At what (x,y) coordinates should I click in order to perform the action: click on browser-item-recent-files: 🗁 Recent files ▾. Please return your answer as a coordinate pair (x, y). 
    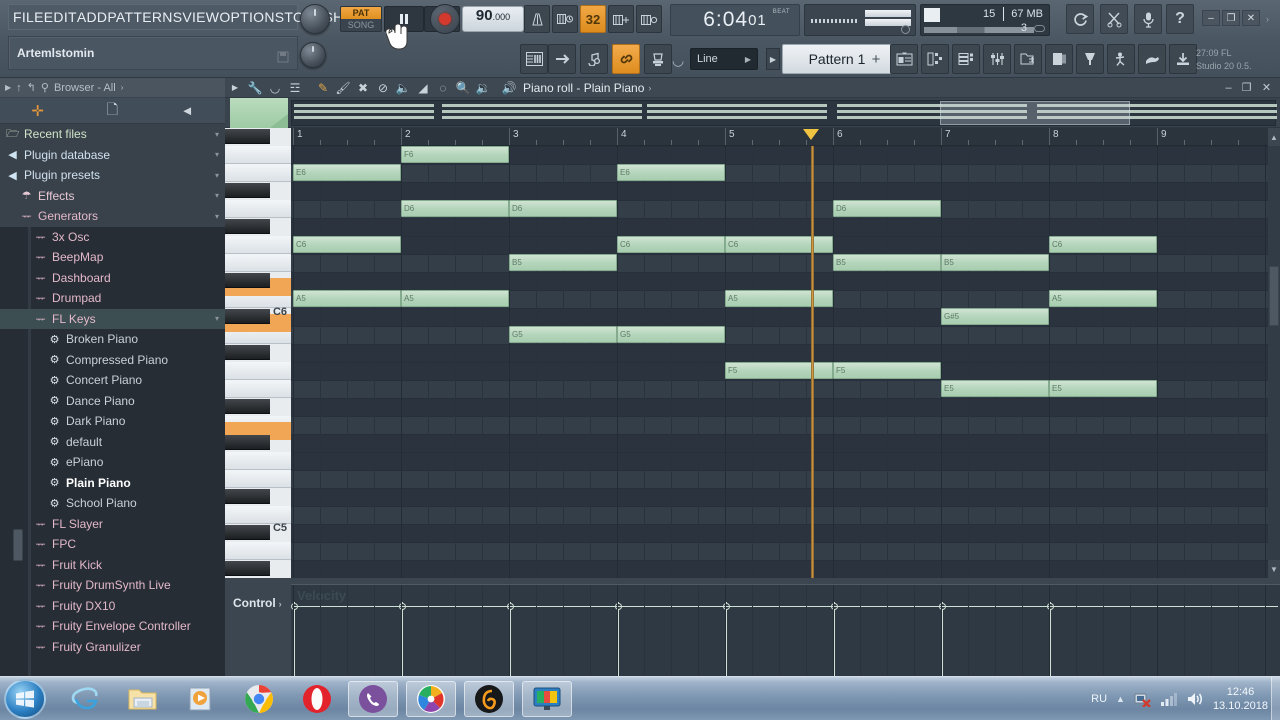
    Looking at the image, I should click on (112, 134).